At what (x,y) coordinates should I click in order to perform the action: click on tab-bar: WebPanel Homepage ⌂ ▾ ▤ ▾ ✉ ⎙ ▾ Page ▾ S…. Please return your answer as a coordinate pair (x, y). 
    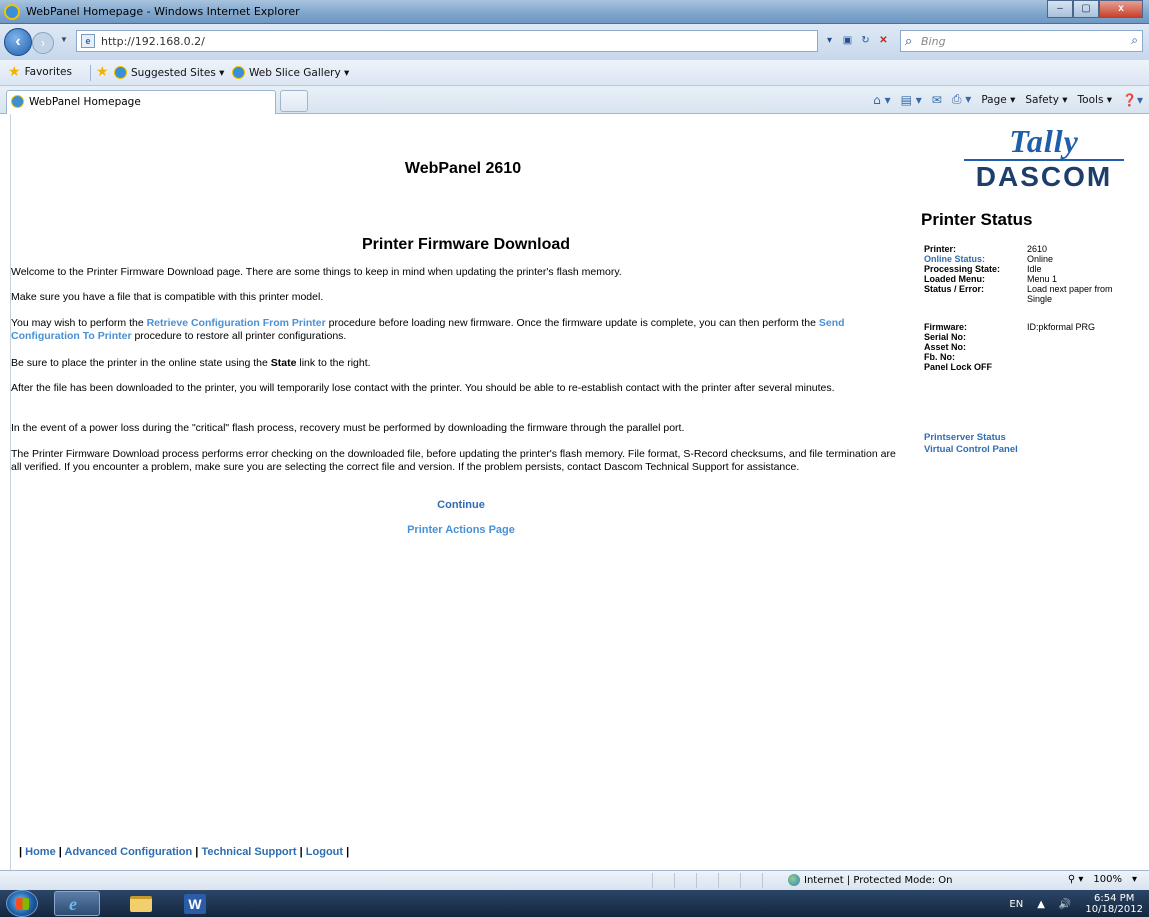
    Looking at the image, I should click on (574, 100).